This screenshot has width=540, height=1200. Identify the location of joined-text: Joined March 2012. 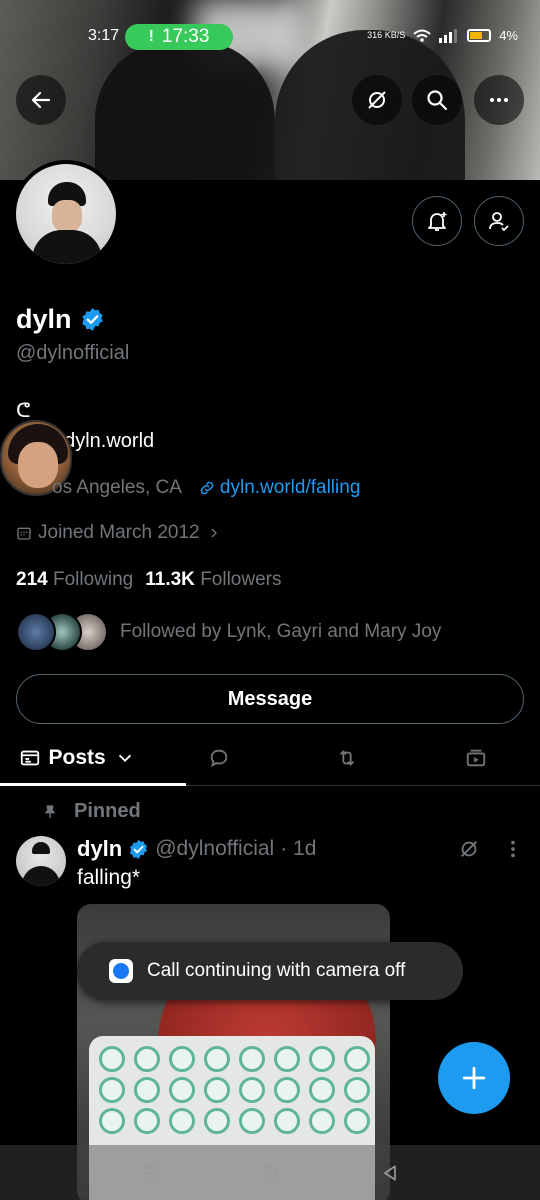
(119, 532).